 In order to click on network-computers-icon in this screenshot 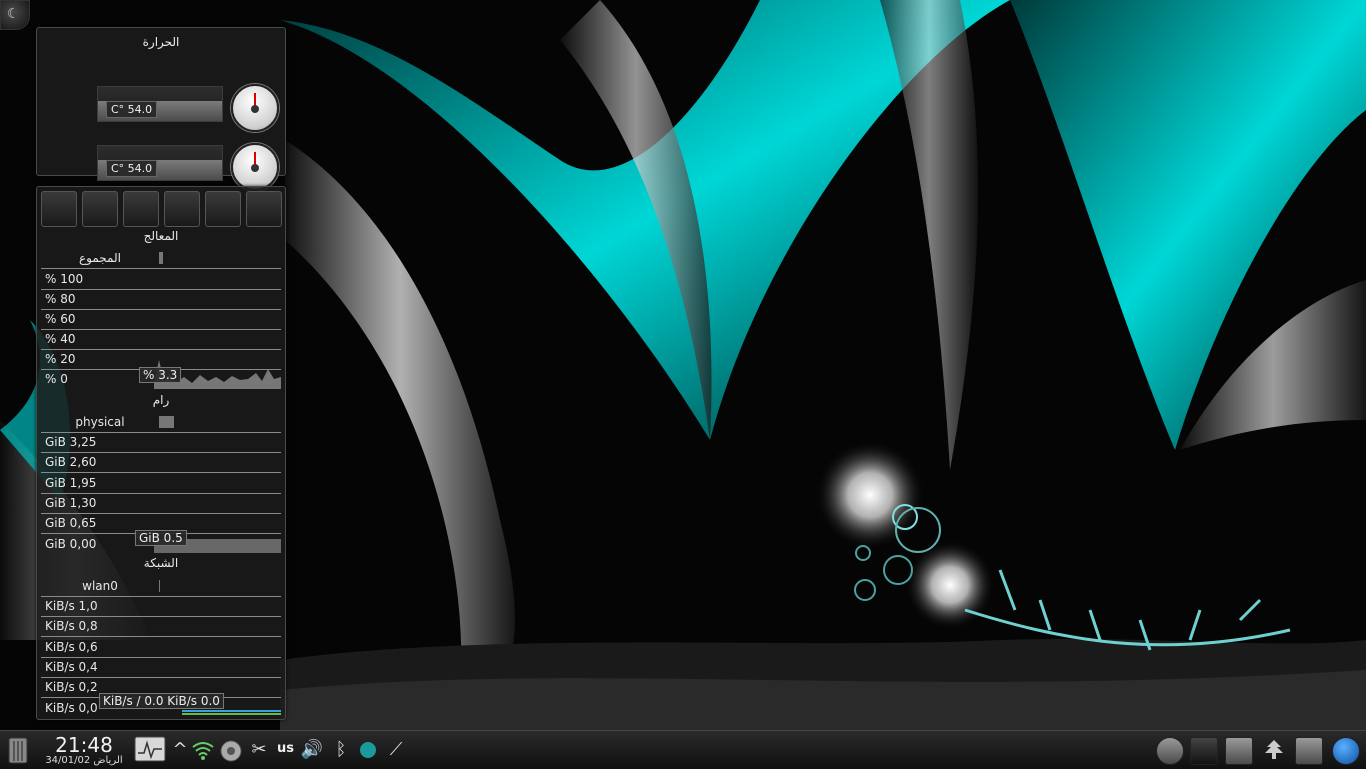, I will do `click(141, 209)`.